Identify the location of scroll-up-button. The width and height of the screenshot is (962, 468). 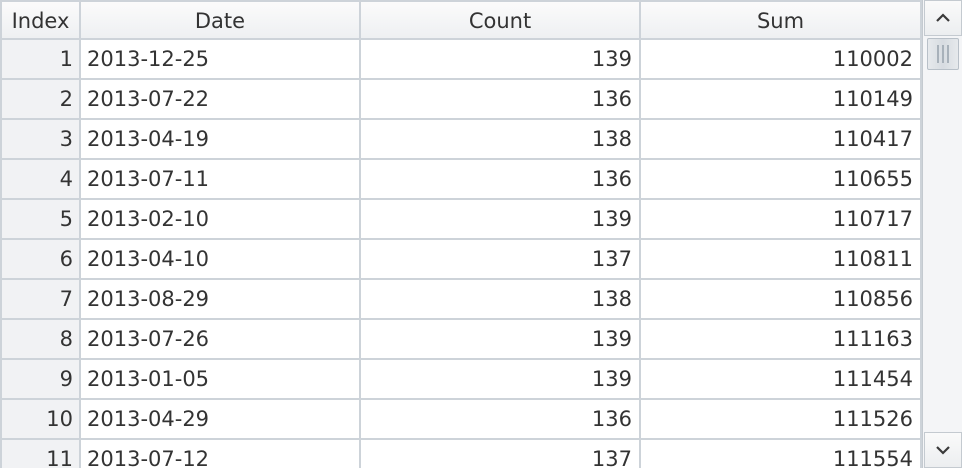
(943, 18).